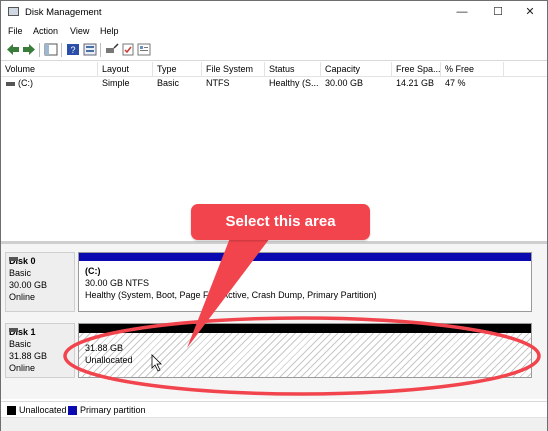 Image resolution: width=548 pixels, height=431 pixels. What do you see at coordinates (109, 31) in the screenshot?
I see `menu-help: Help` at bounding box center [109, 31].